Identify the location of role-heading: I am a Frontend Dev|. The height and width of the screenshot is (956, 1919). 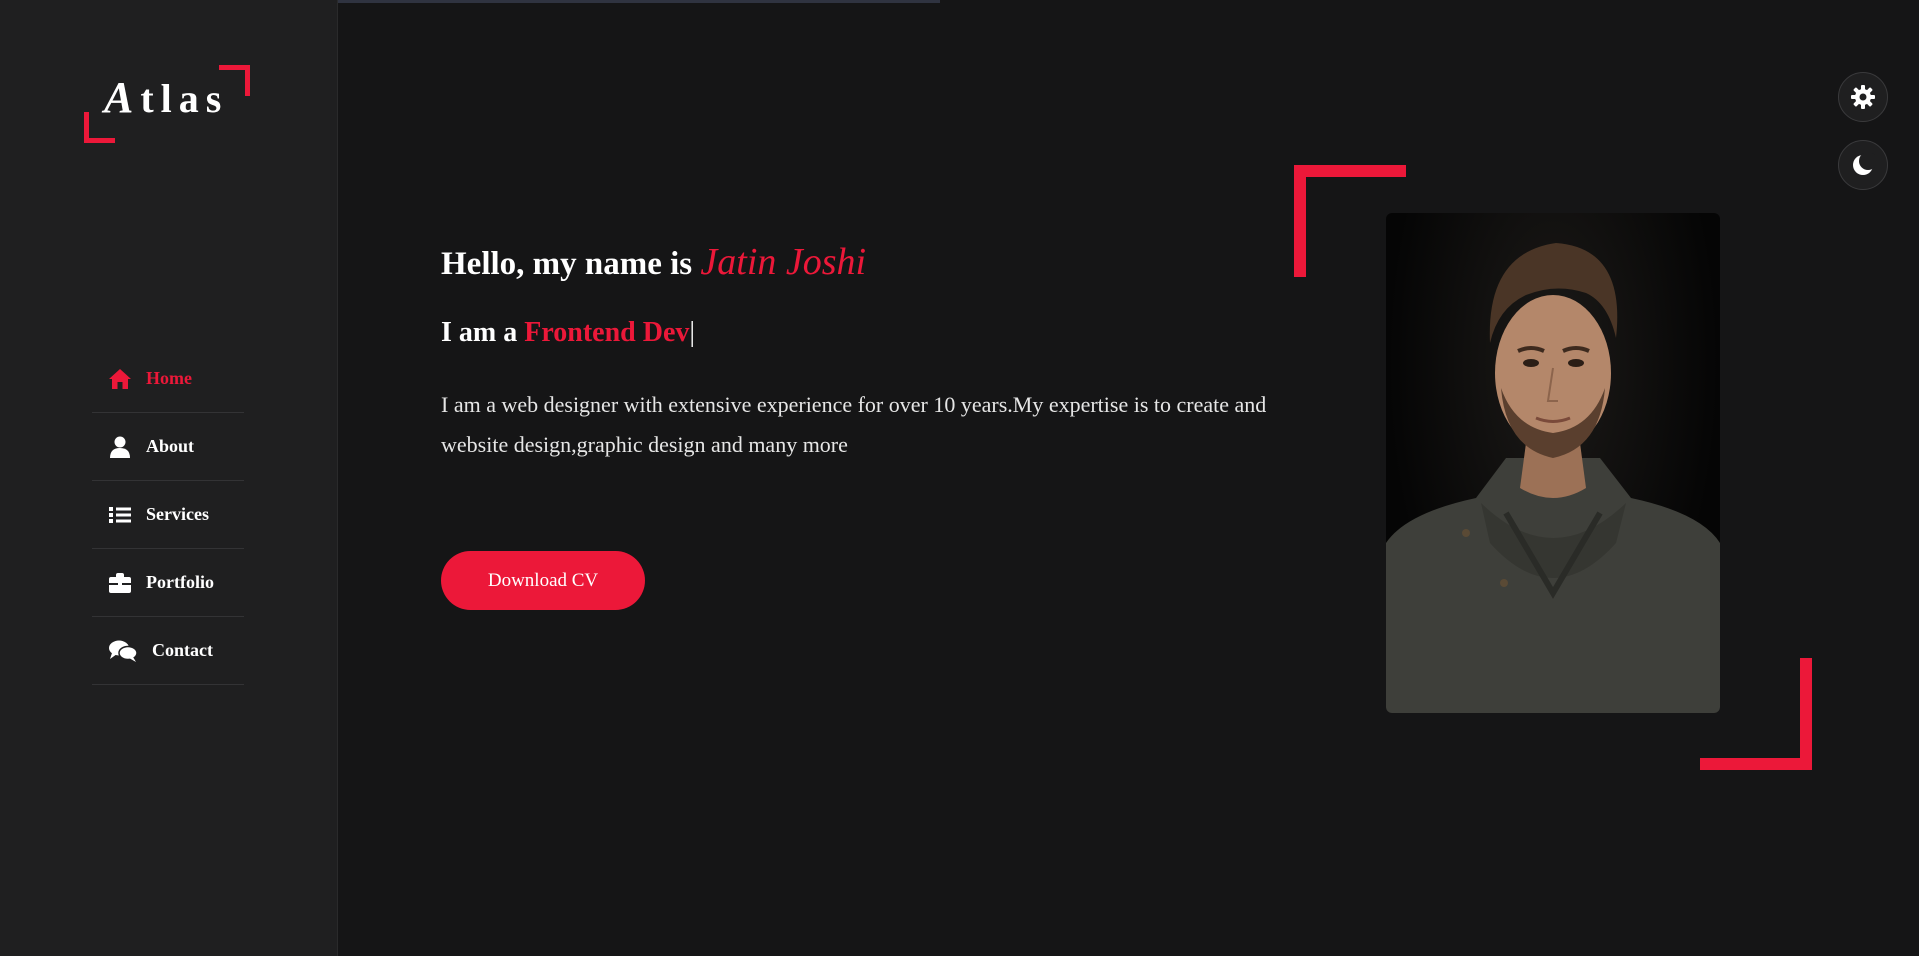
(568, 333).